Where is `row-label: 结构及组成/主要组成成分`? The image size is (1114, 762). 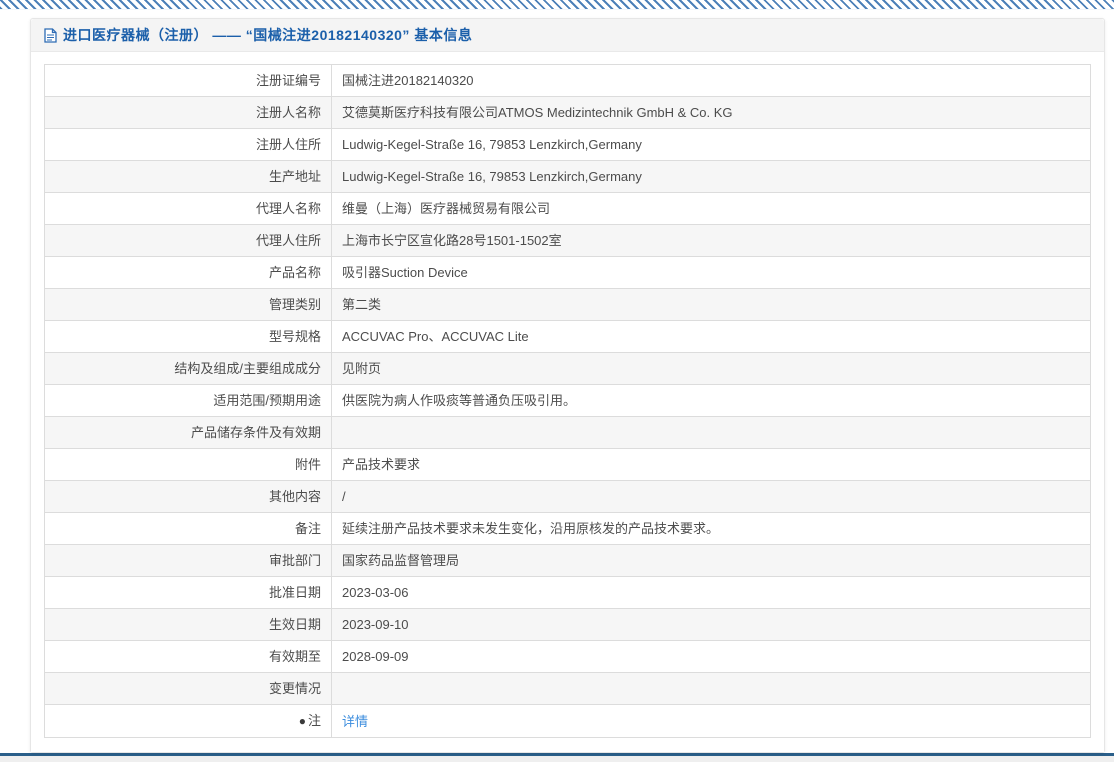
row-label: 结构及组成/主要组成成分 is located at coordinates (247, 368).